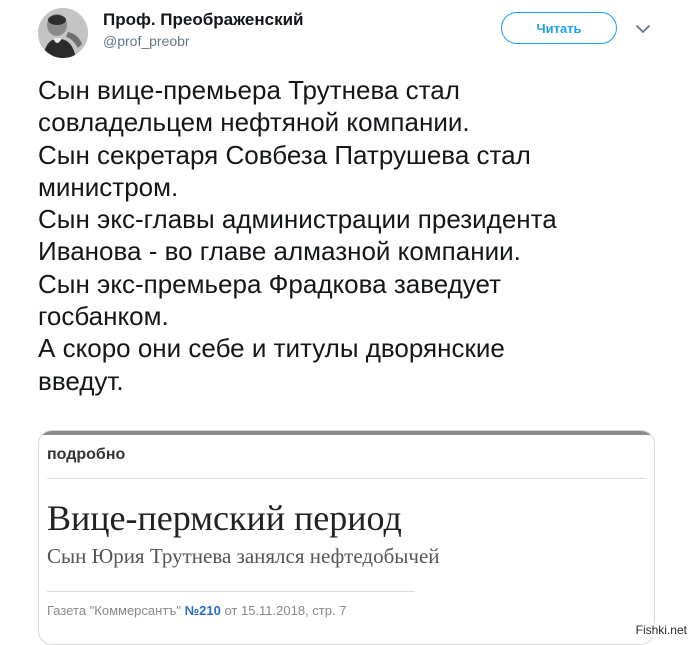 The height and width of the screenshot is (645, 693). I want to click on card-subtitle: Сын Юрия Трутнева занялся нефтедобычей, so click(243, 556).